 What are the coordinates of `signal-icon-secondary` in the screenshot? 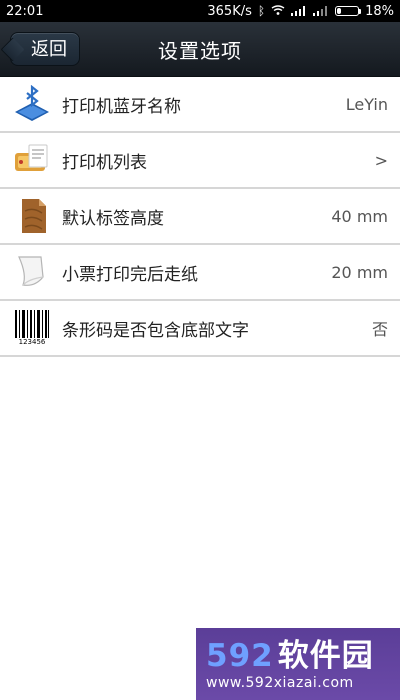 It's located at (321, 11).